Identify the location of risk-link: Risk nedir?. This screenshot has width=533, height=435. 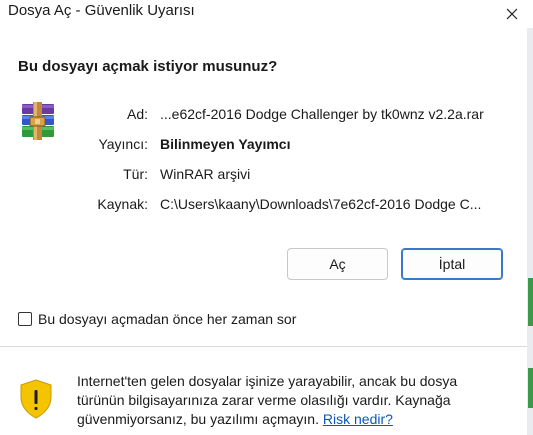
(358, 419).